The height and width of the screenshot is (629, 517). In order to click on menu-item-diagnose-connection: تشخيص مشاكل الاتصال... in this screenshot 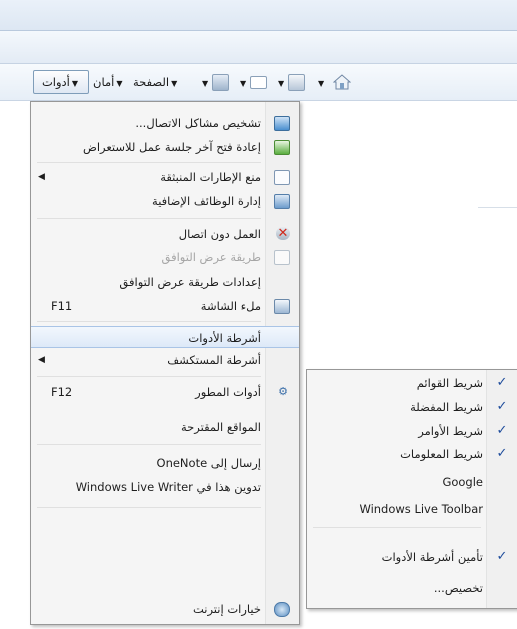, I will do `click(165, 123)`.